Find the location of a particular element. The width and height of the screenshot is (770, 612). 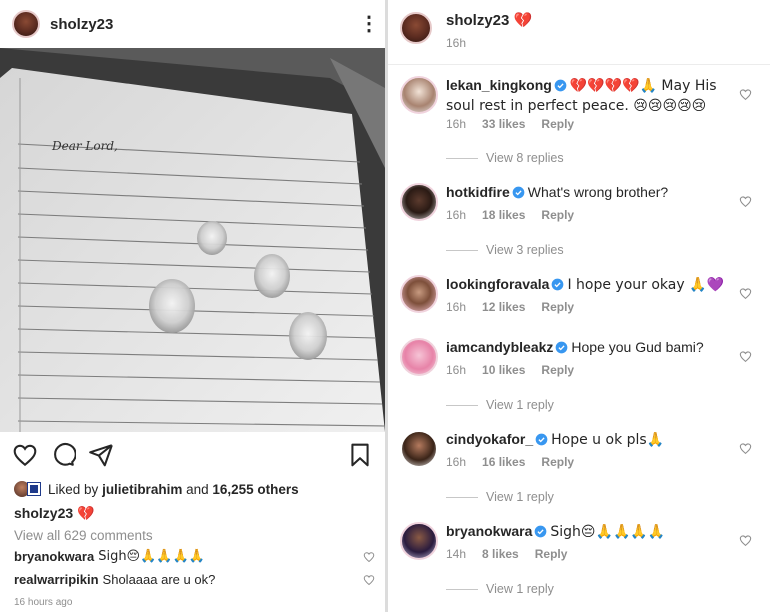

comment-likes: 12 likes is located at coordinates (503, 307).